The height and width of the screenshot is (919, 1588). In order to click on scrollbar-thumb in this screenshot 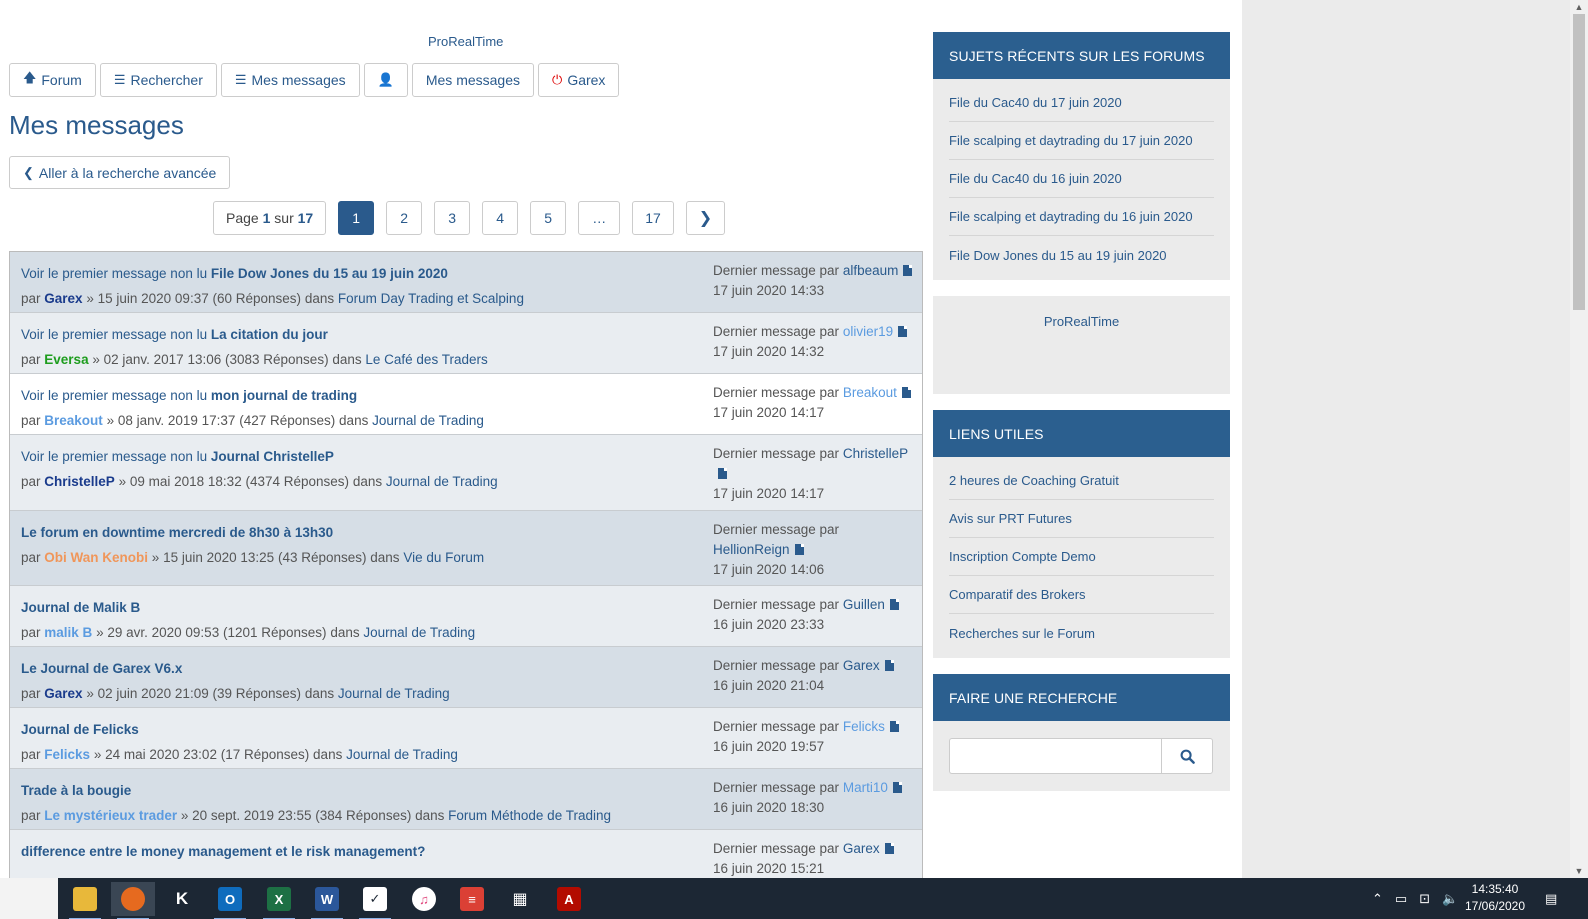, I will do `click(1579, 162)`.